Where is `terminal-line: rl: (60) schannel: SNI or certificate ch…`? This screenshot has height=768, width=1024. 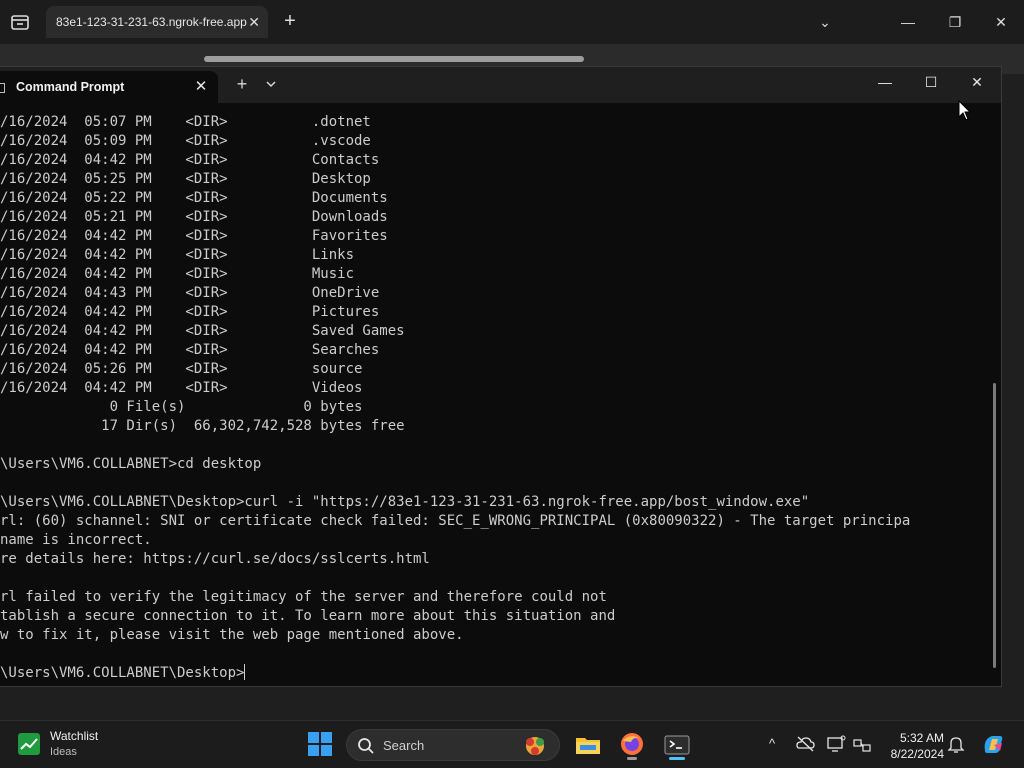
terminal-line: rl: (60) schannel: SNI or certificate ch… is located at coordinates (455, 521).